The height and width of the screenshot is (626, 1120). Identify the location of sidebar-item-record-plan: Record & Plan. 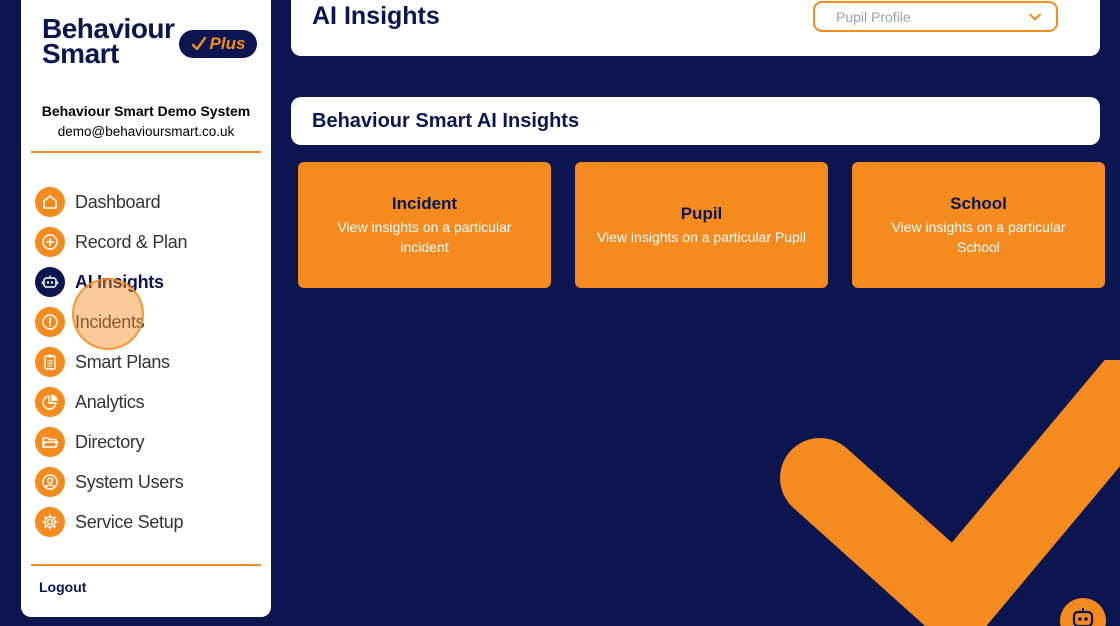
(150, 242).